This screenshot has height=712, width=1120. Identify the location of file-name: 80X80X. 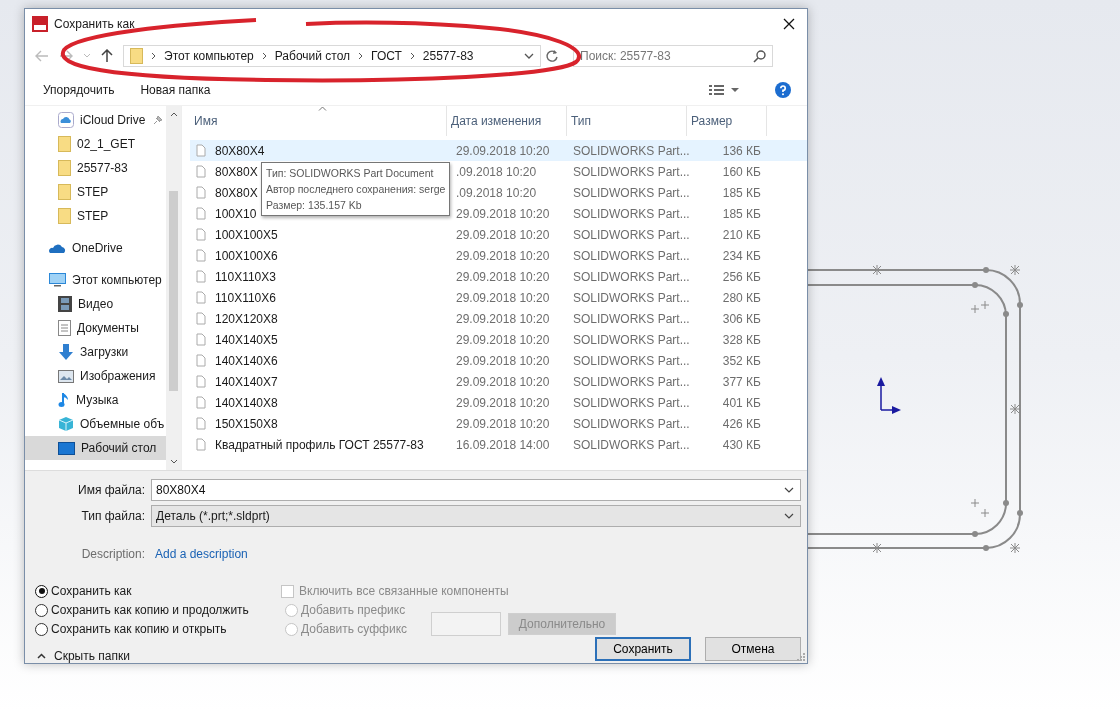
(236, 171).